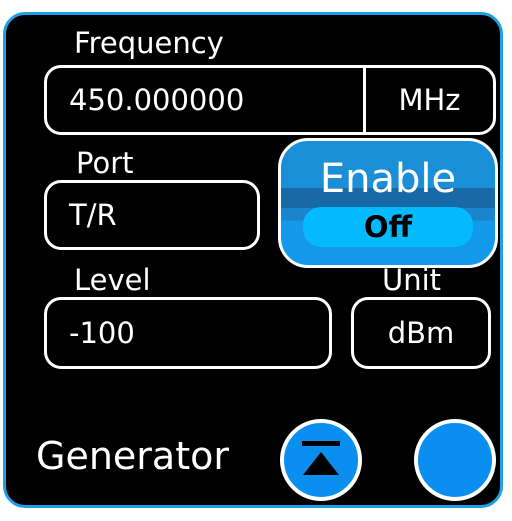  I want to click on round-button, so click(455, 460).